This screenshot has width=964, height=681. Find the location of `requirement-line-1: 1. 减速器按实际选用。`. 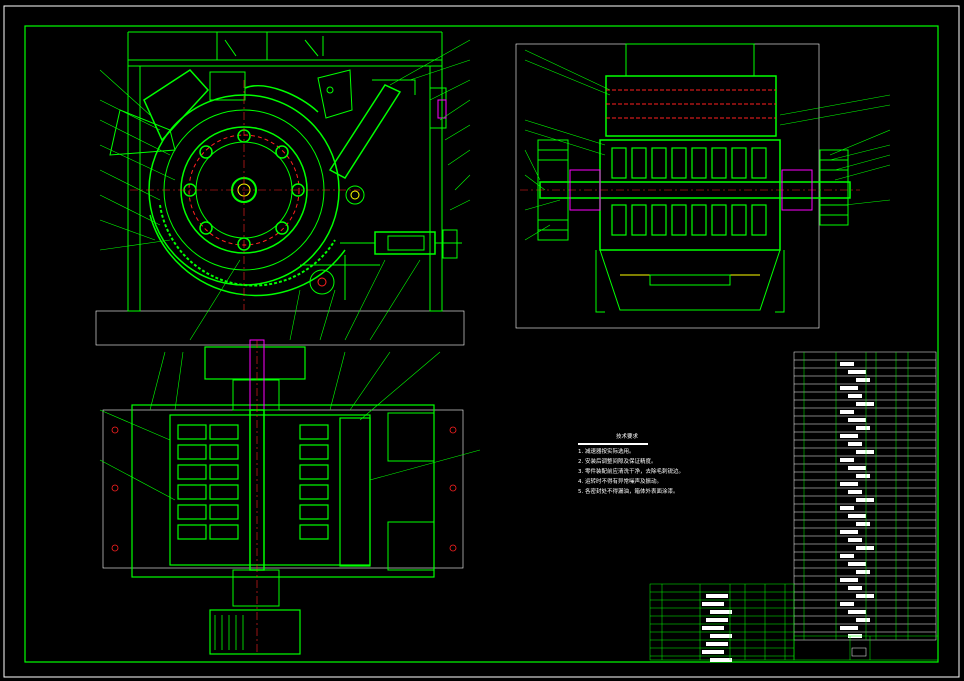

requirement-line-1: 1. 减速器按实际选用。 is located at coordinates (606, 452).